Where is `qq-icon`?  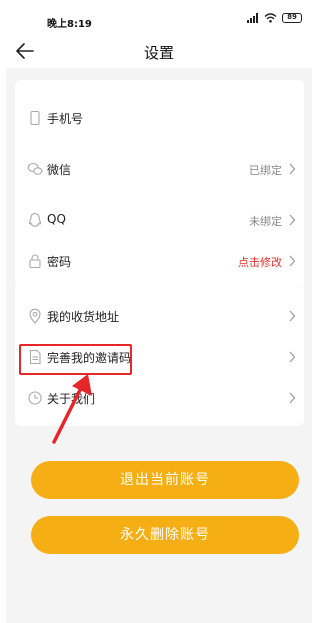 qq-icon is located at coordinates (35, 219).